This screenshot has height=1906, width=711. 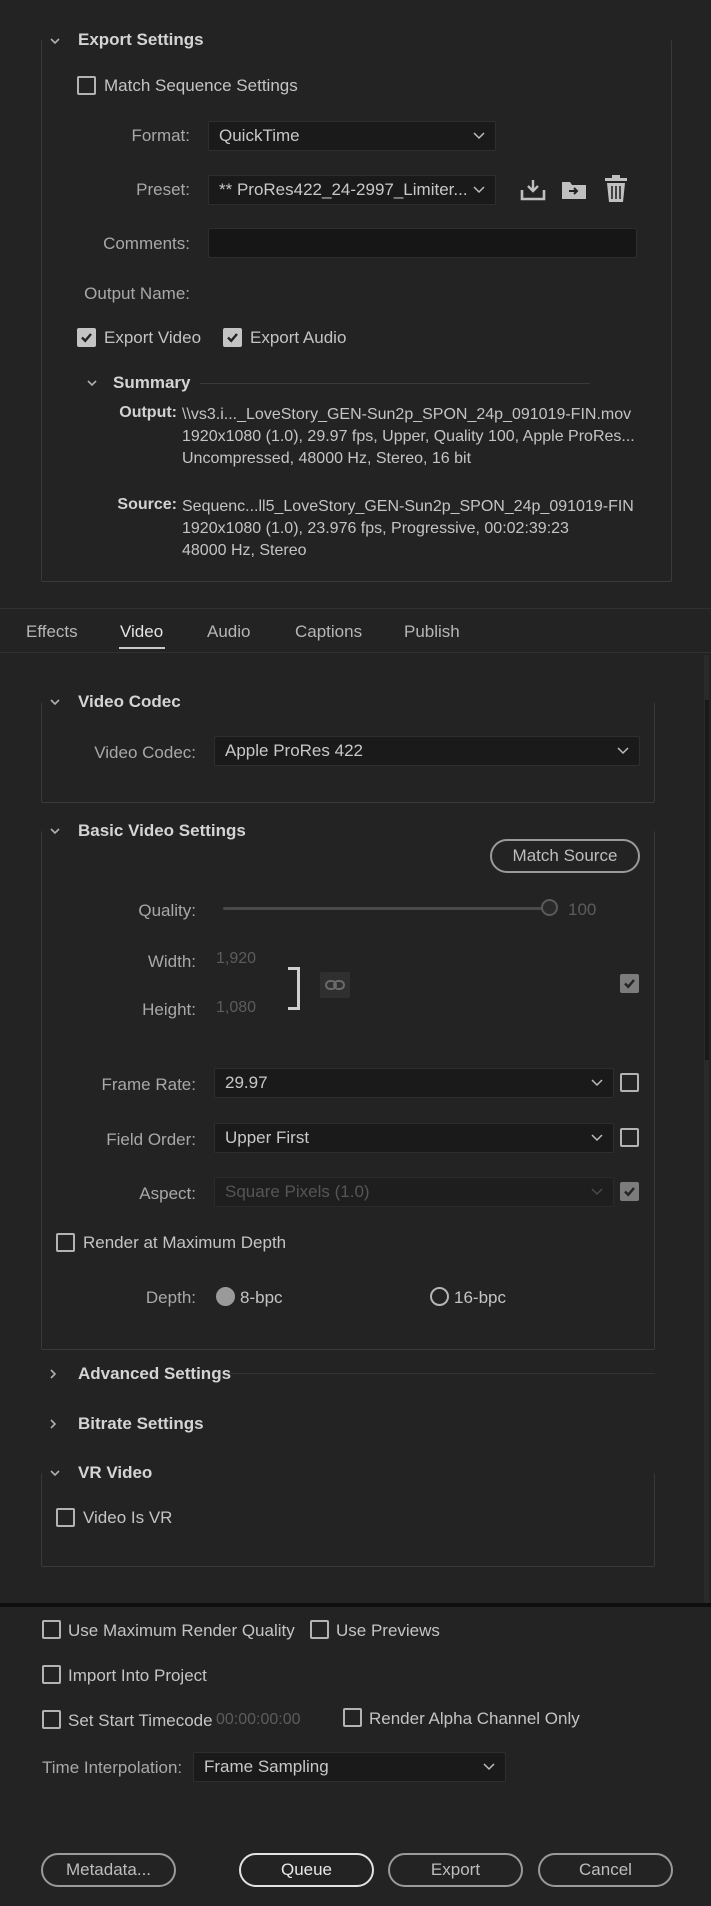 What do you see at coordinates (160, 135) in the screenshot?
I see `format-label: Format:` at bounding box center [160, 135].